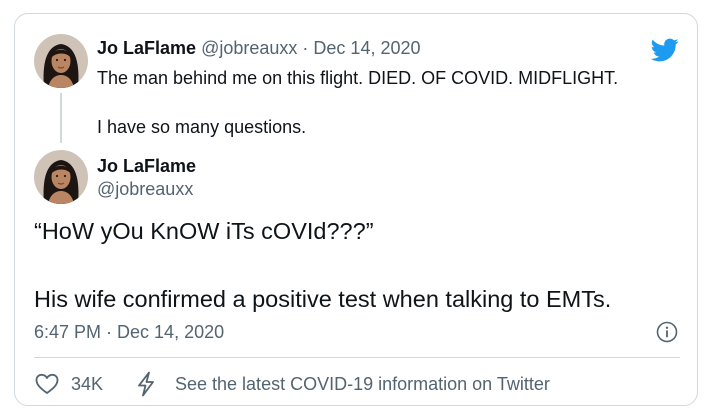 The height and width of the screenshot is (417, 705). I want to click on like-count: 34K, so click(87, 384).